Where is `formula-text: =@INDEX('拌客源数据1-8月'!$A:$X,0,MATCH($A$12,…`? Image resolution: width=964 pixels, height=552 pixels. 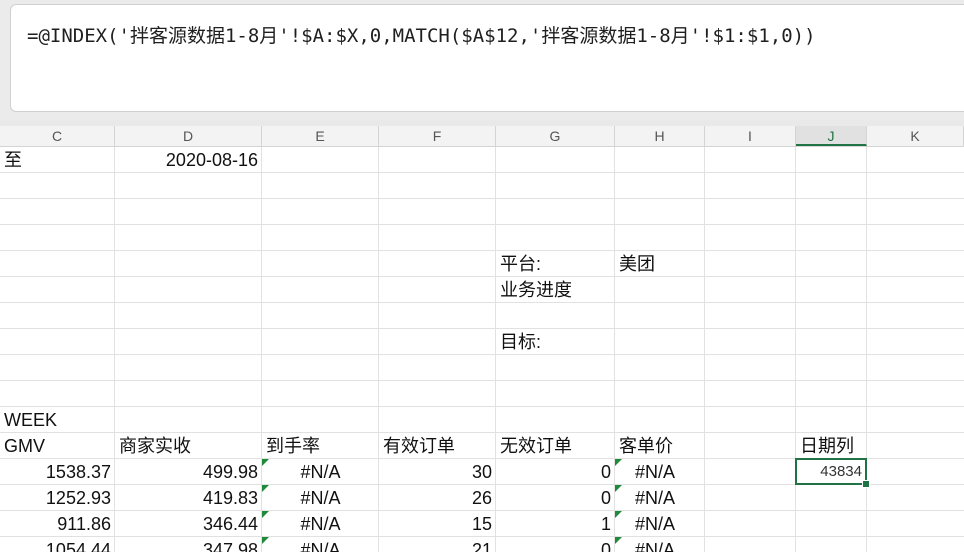 formula-text: =@INDEX('拌客源数据1-8月'!$A:$X,0,MATCH($A$12,… is located at coordinates (421, 34).